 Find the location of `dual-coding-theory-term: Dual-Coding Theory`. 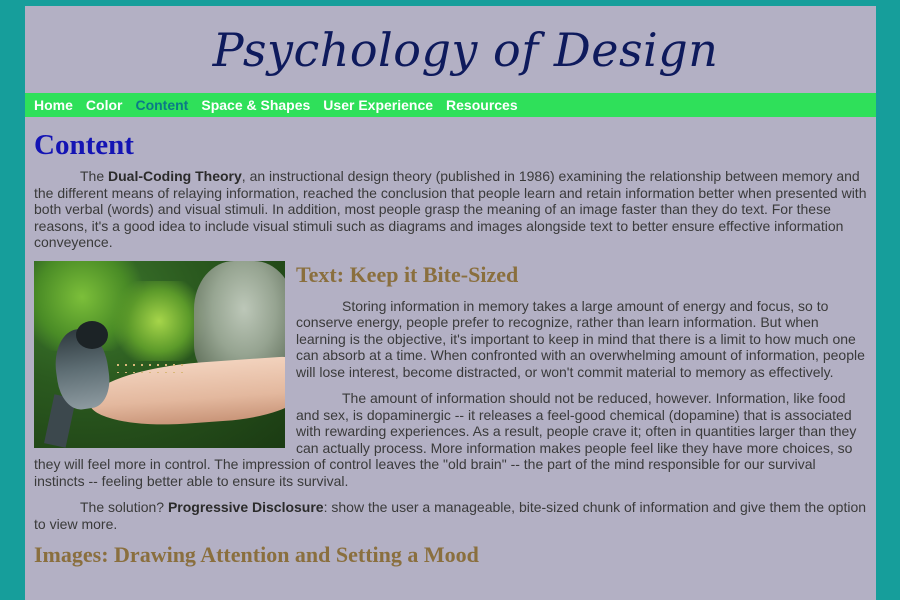

dual-coding-theory-term: Dual-Coding Theory is located at coordinates (175, 176).